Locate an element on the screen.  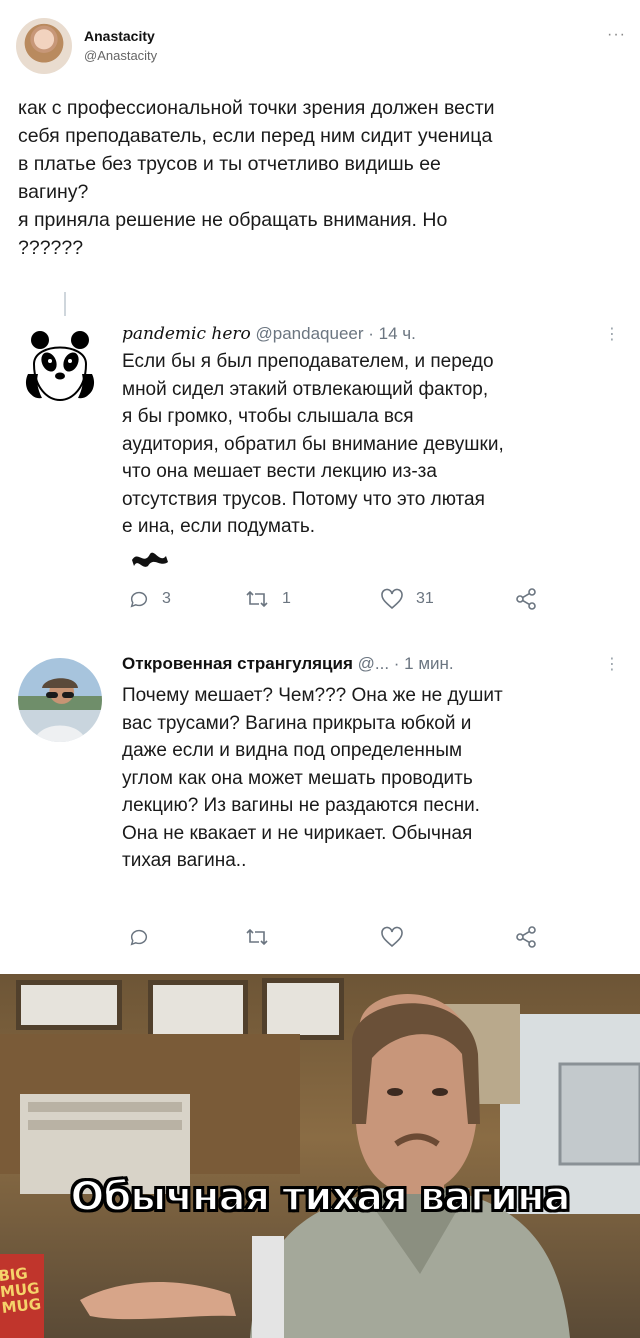
reply-button: 3 is located at coordinates (149, 599).